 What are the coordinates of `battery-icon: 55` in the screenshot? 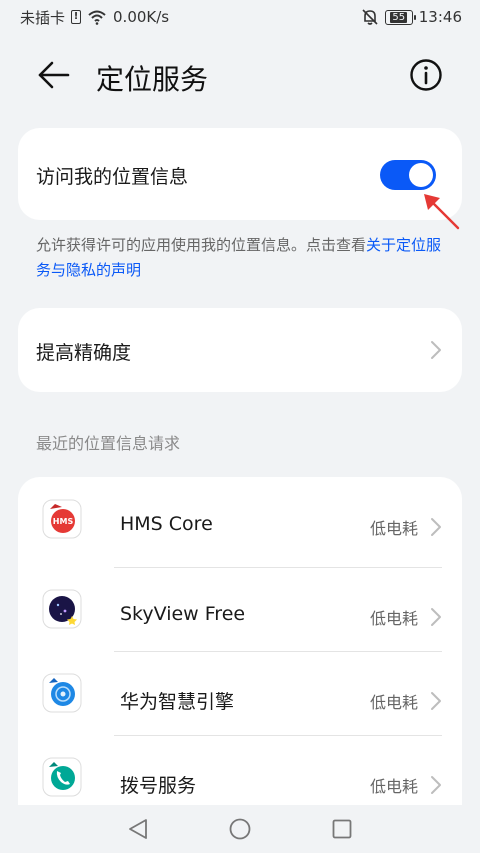 It's located at (400, 17).